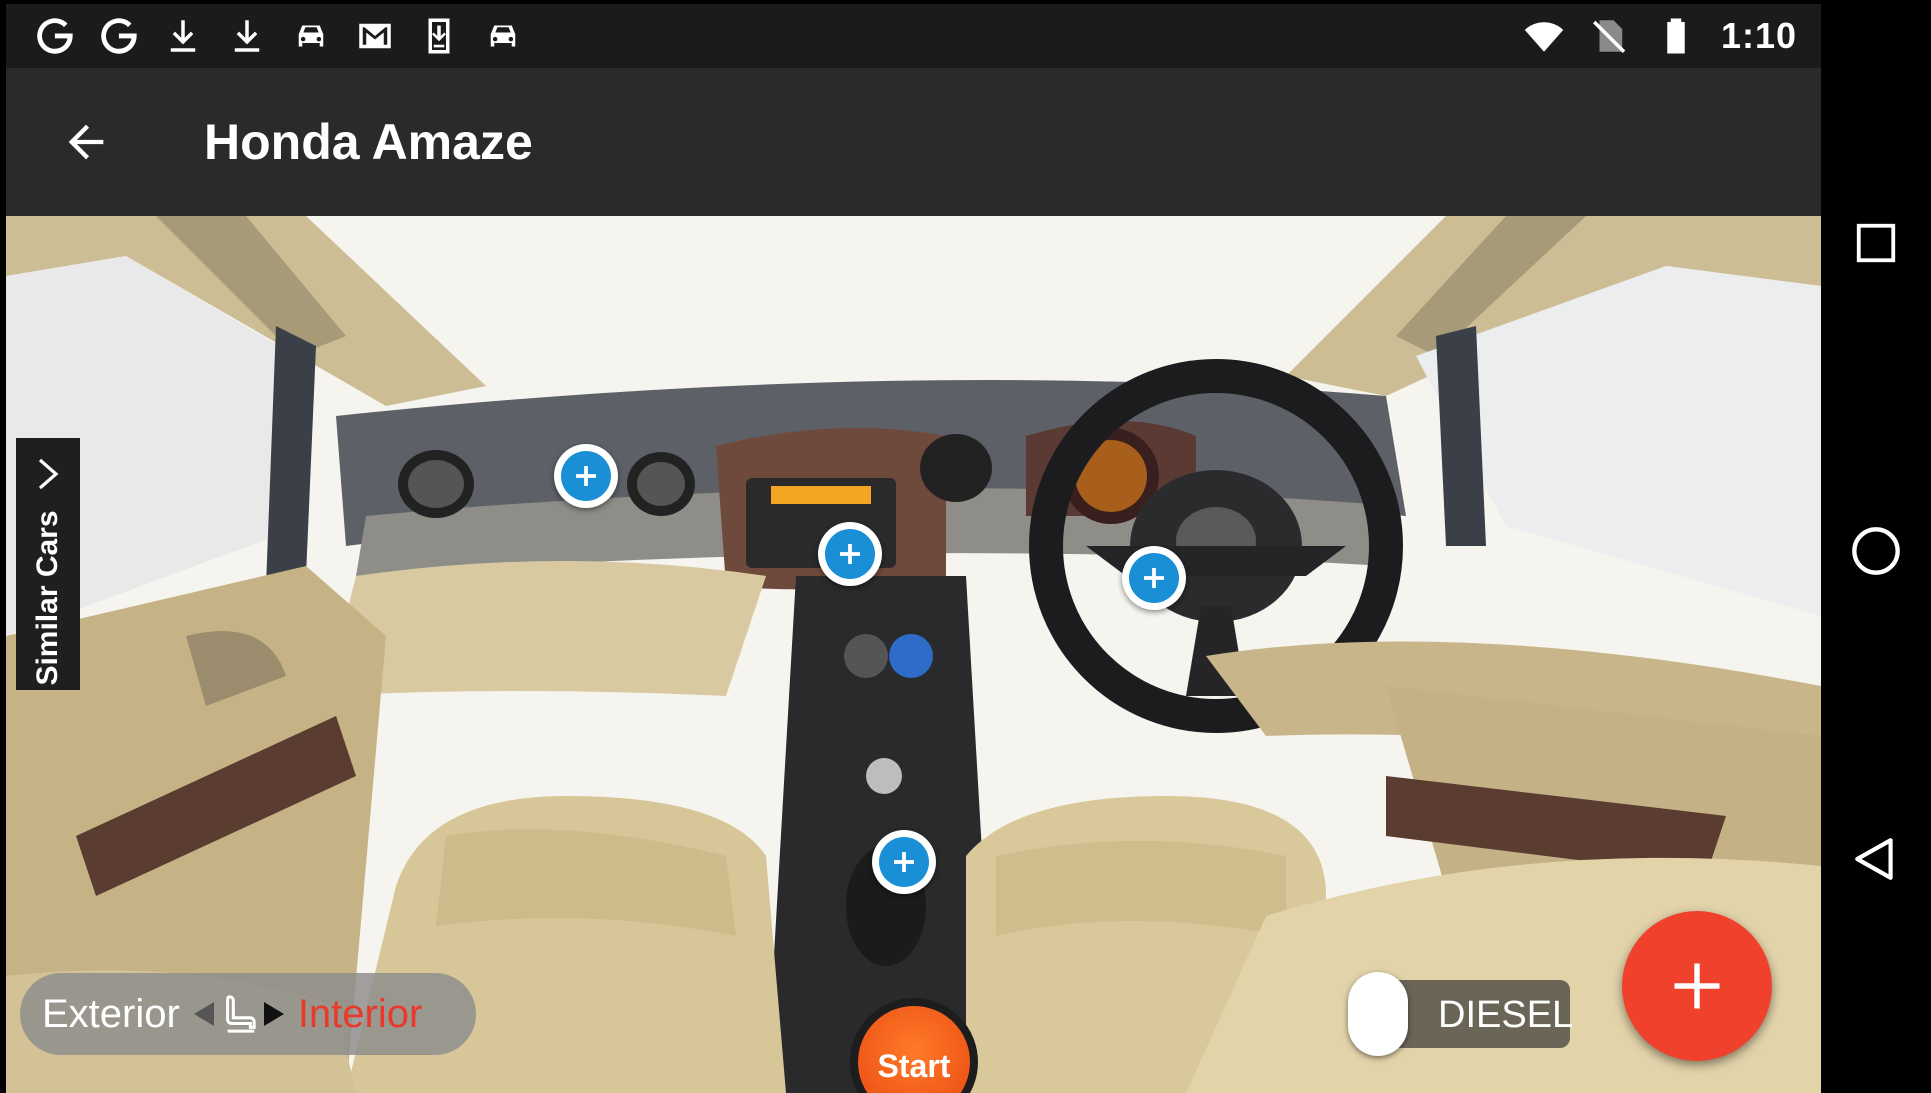  I want to click on back-button, so click(86, 142).